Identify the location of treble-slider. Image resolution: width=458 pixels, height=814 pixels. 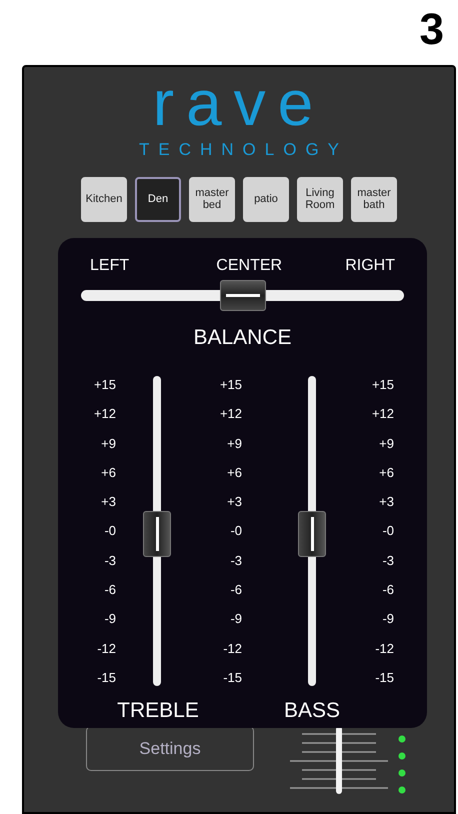
(157, 531).